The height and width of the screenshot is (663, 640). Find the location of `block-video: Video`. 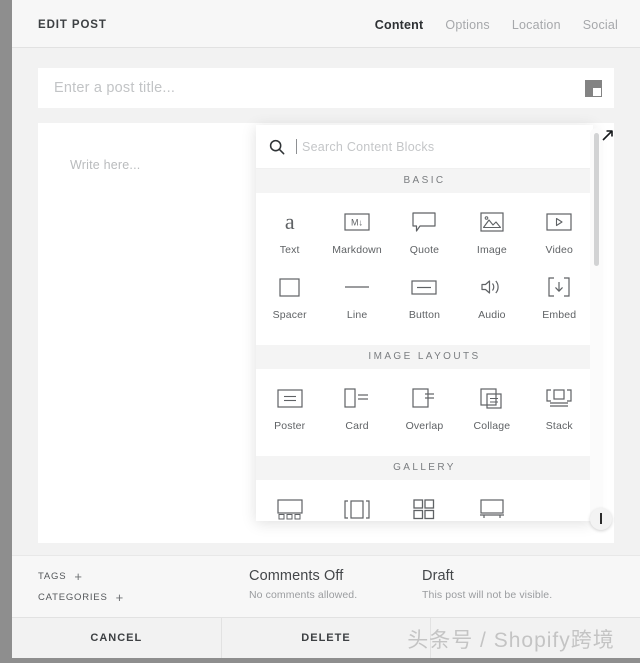

block-video: Video is located at coordinates (559, 231).